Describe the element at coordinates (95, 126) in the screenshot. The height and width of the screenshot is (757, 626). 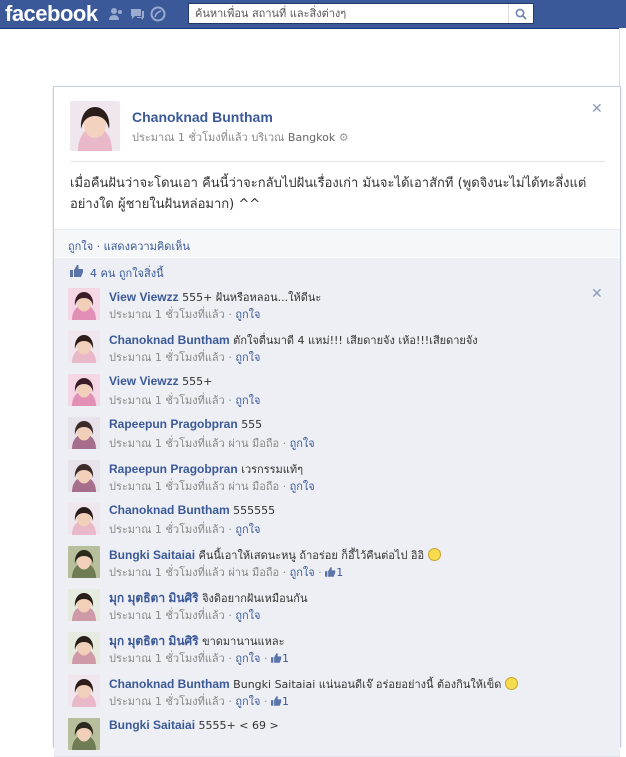
I see `author-avatar` at that location.